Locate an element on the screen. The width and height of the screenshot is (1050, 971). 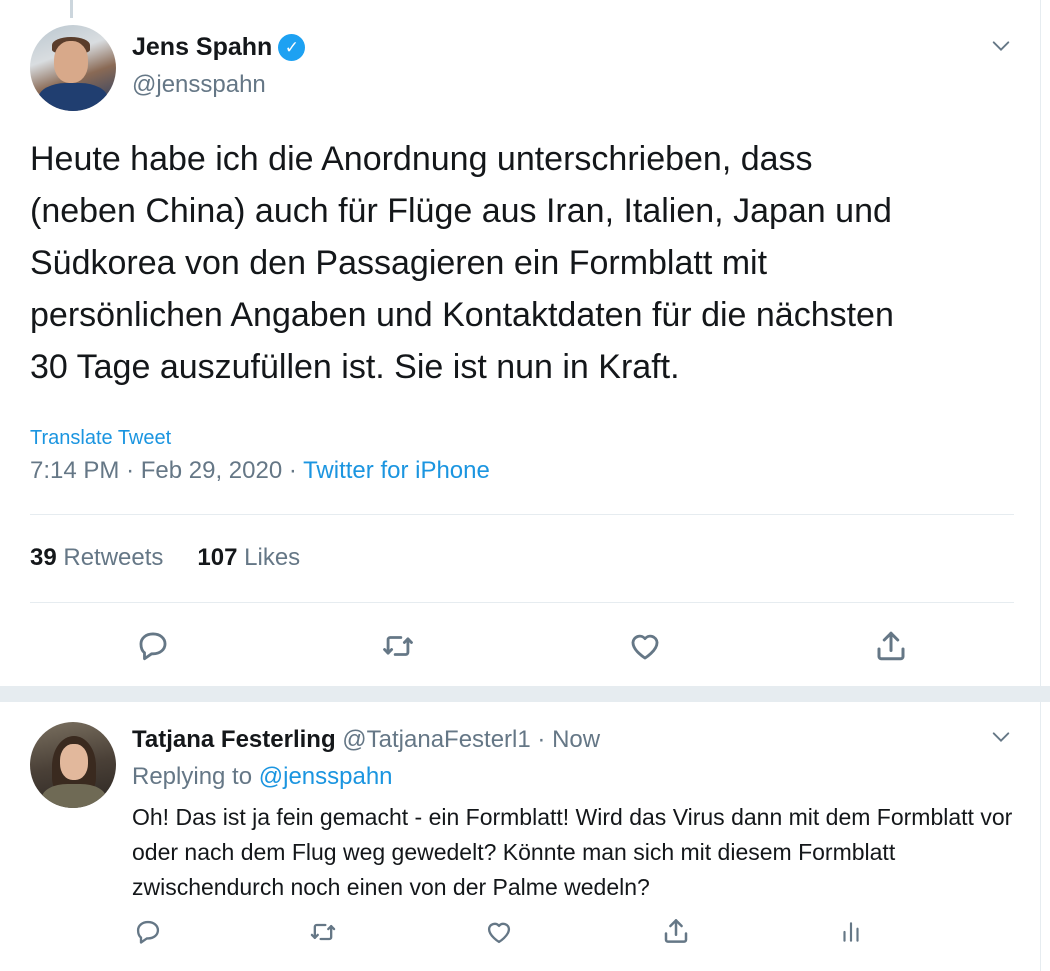
likes-stat: 107 Likes is located at coordinates (248, 558).